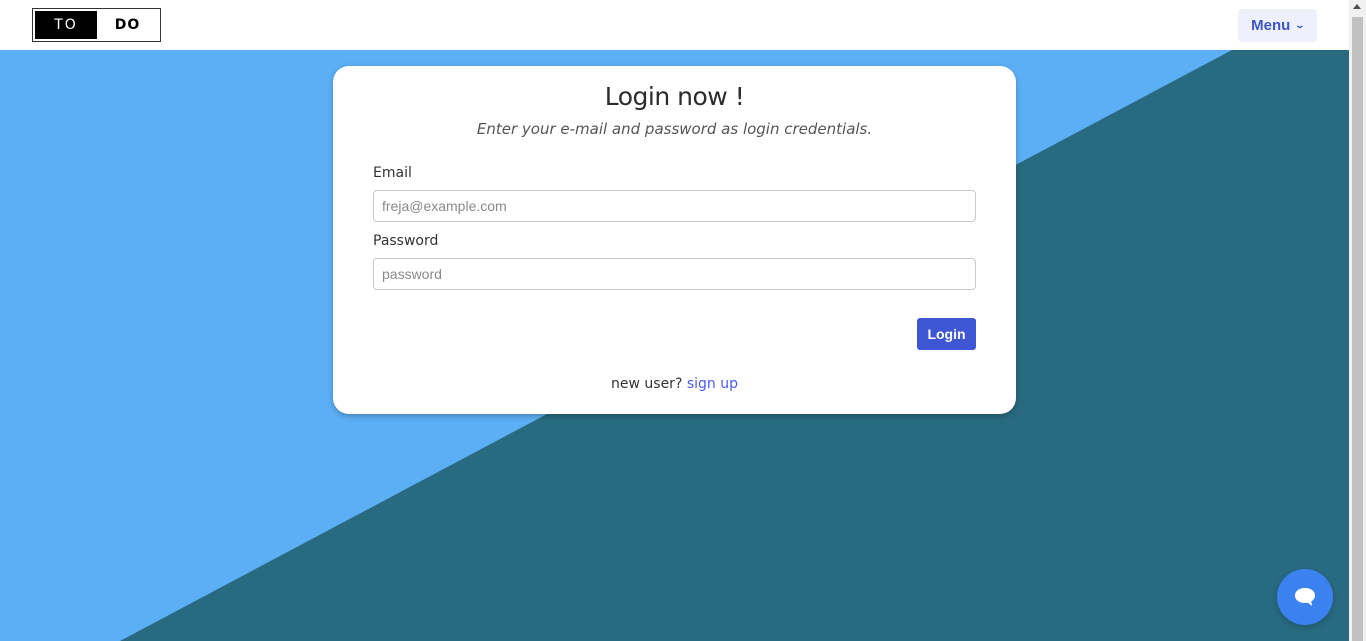  I want to click on password-field, so click(674, 274).